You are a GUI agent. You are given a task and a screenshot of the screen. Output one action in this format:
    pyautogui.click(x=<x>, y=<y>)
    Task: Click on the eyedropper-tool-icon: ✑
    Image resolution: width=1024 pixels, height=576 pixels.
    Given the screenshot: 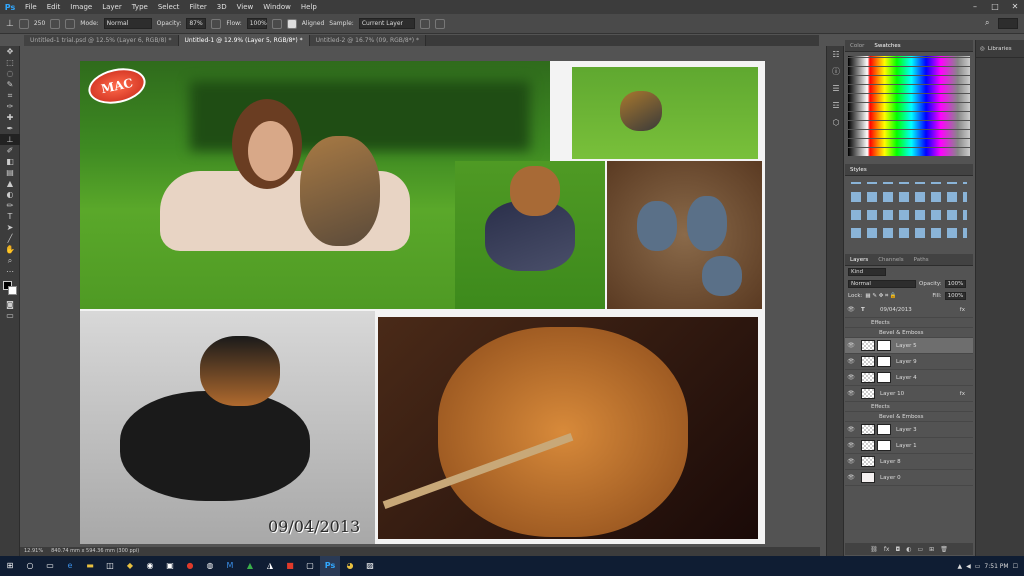 What is the action you would take?
    pyautogui.click(x=10, y=106)
    